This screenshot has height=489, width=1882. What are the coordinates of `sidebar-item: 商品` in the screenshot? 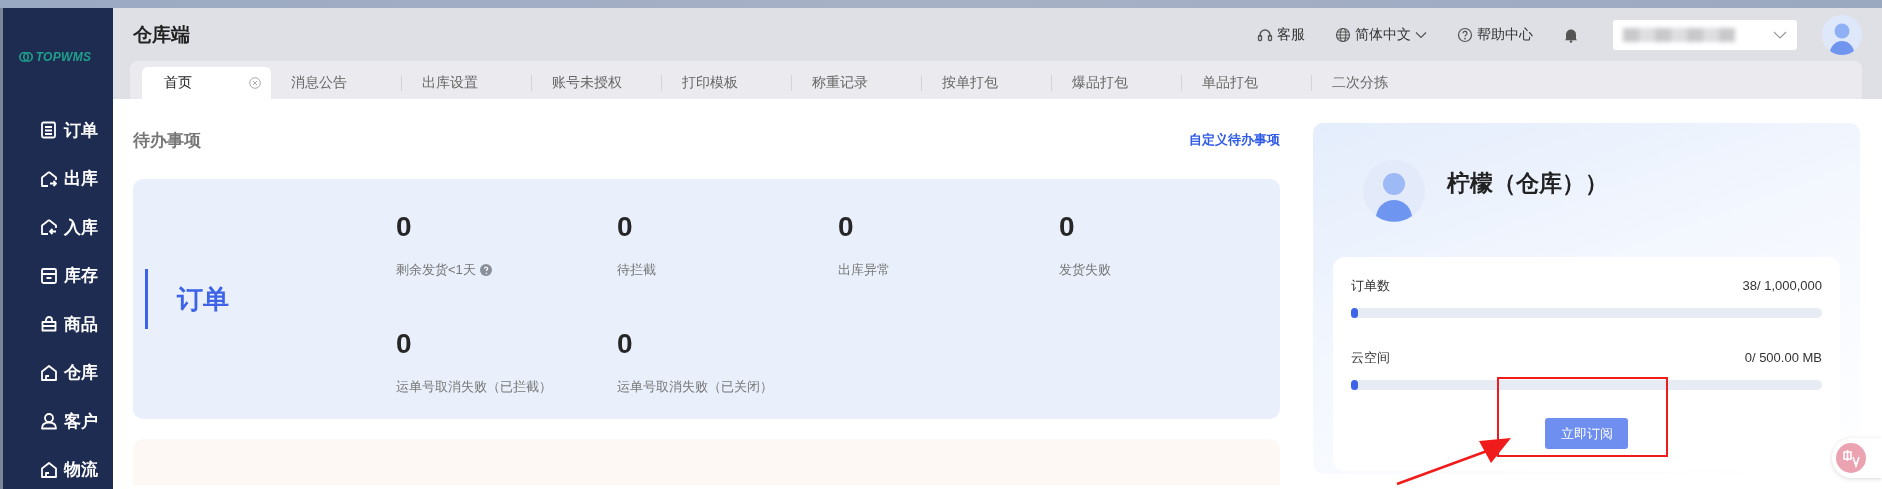 It's located at (58, 324).